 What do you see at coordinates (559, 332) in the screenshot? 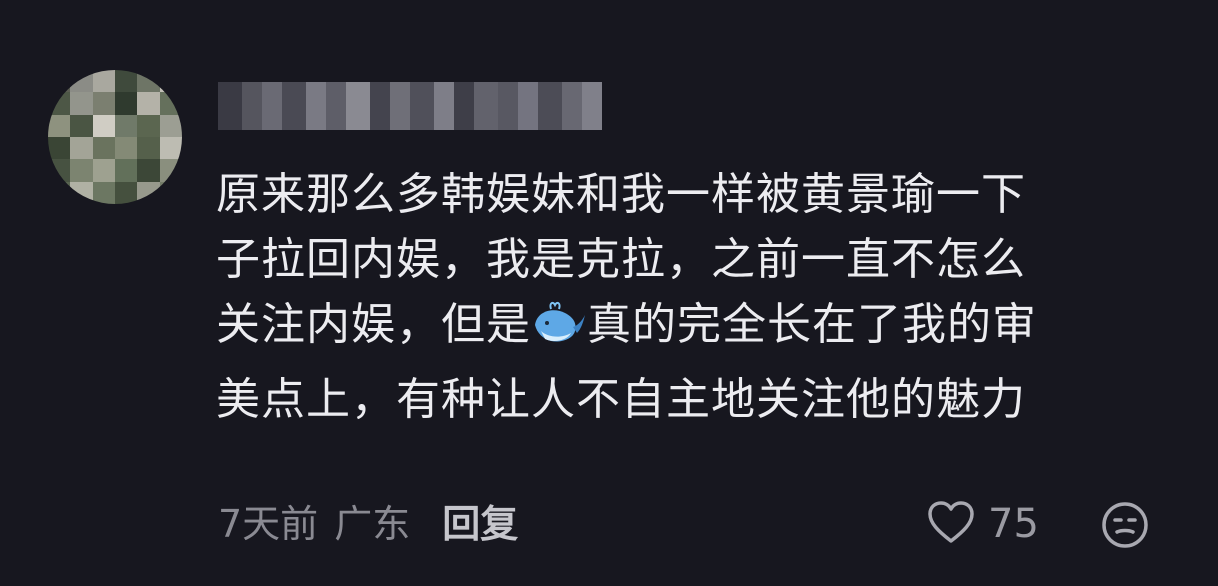
I see `whale-icon` at bounding box center [559, 332].